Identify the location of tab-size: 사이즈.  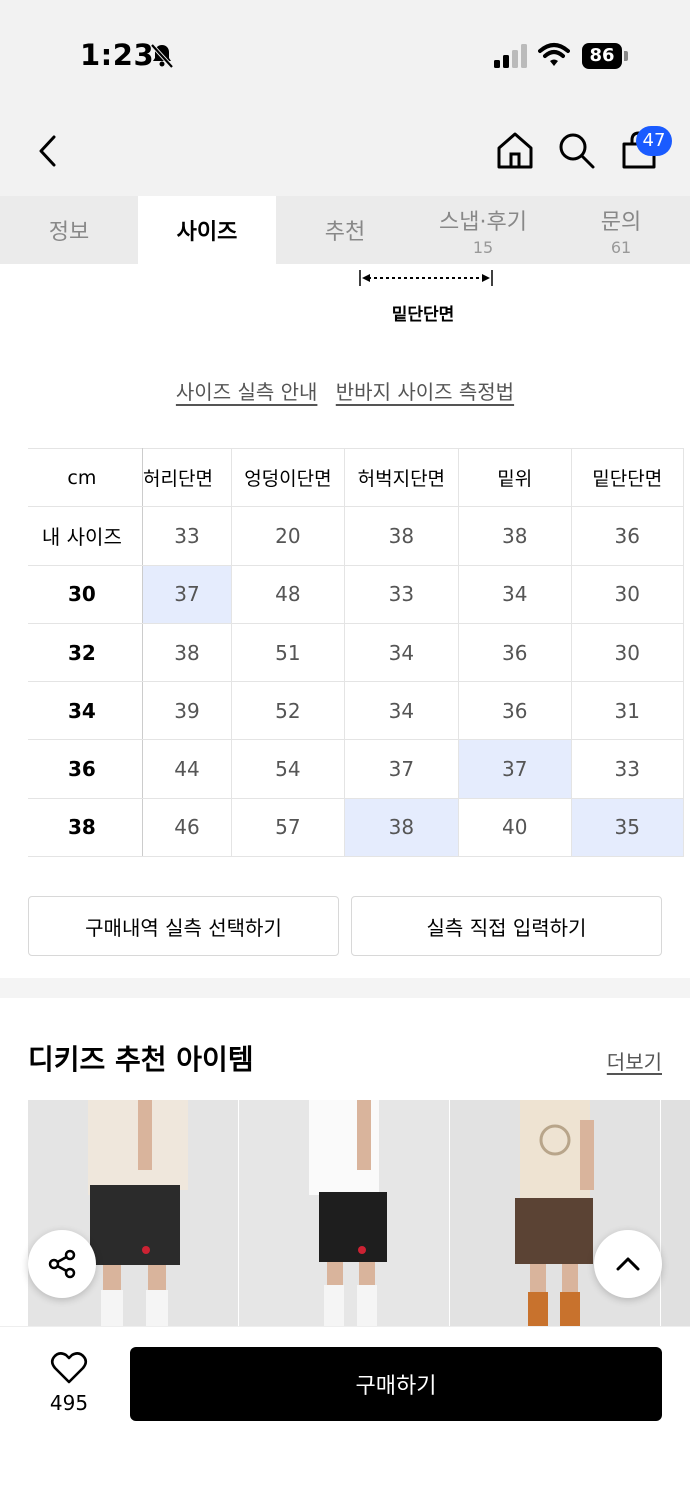
(207, 230).